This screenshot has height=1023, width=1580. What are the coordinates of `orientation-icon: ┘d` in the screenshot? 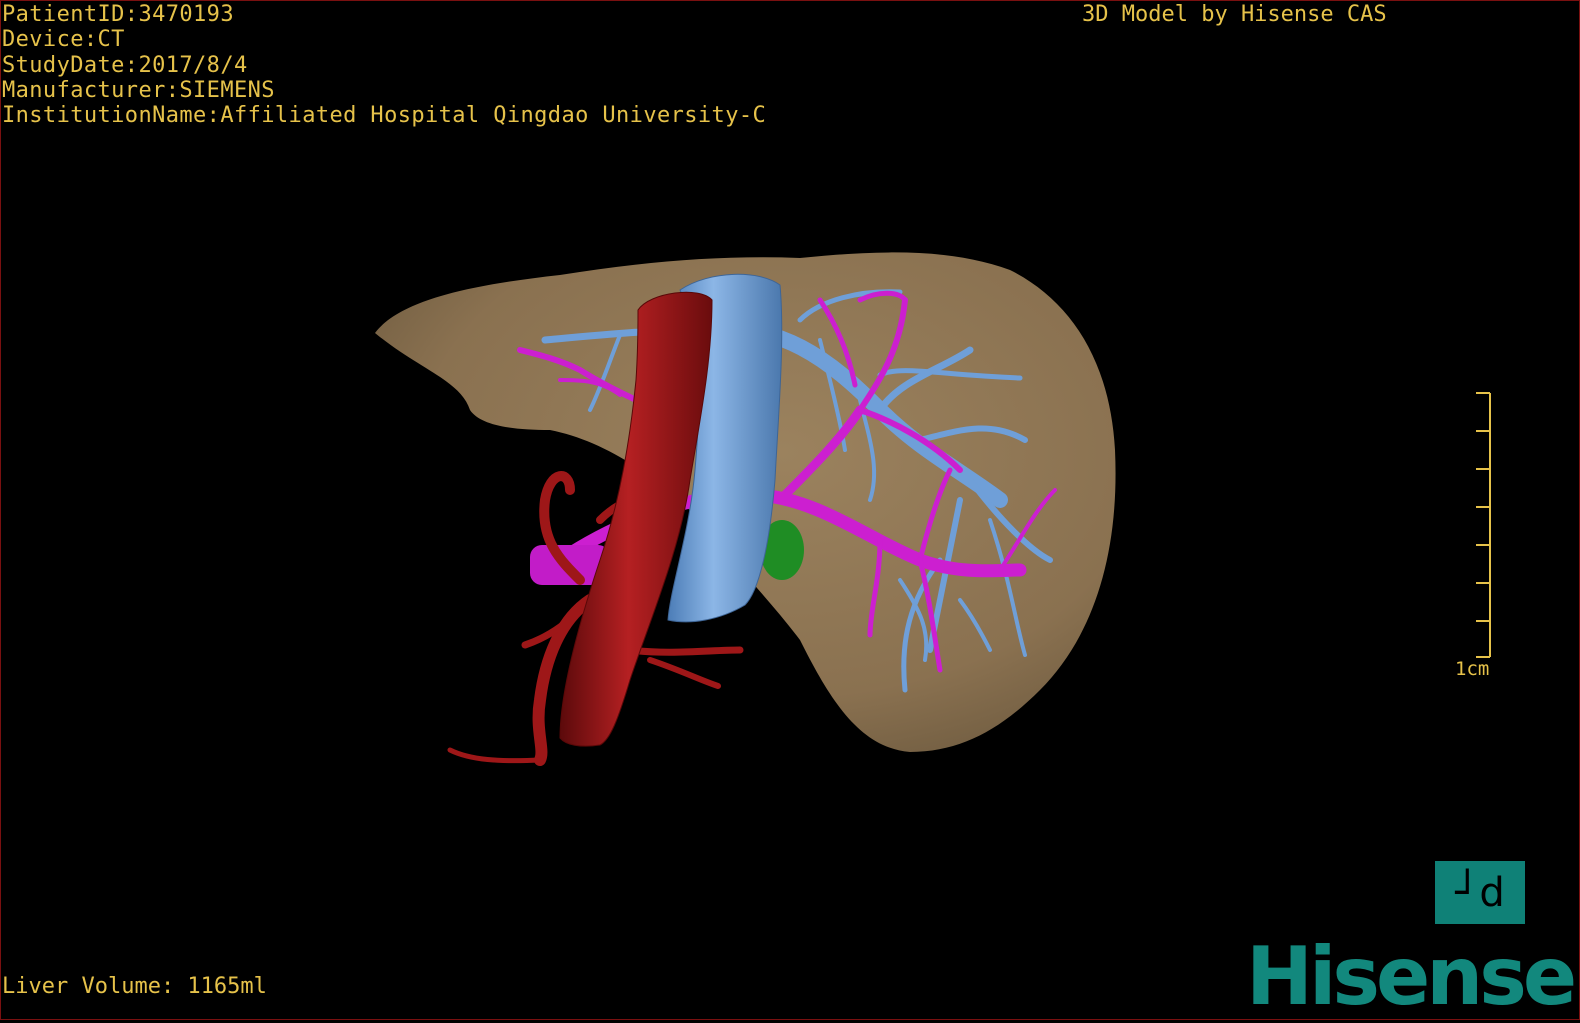 It's located at (1480, 892).